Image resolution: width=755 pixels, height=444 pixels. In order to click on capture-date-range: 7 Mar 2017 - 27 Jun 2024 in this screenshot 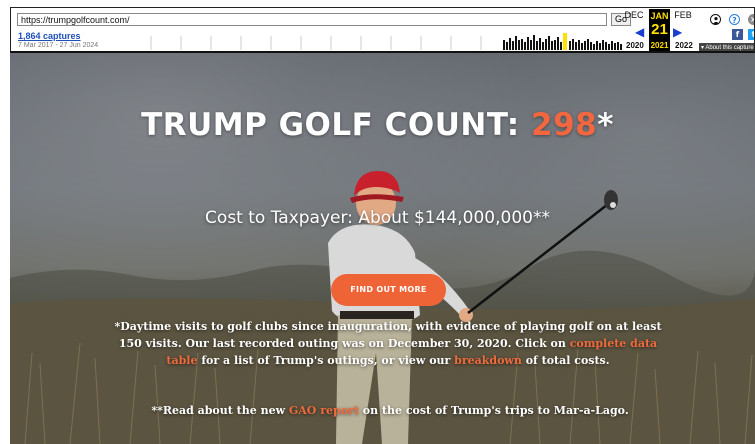, I will do `click(58, 45)`.